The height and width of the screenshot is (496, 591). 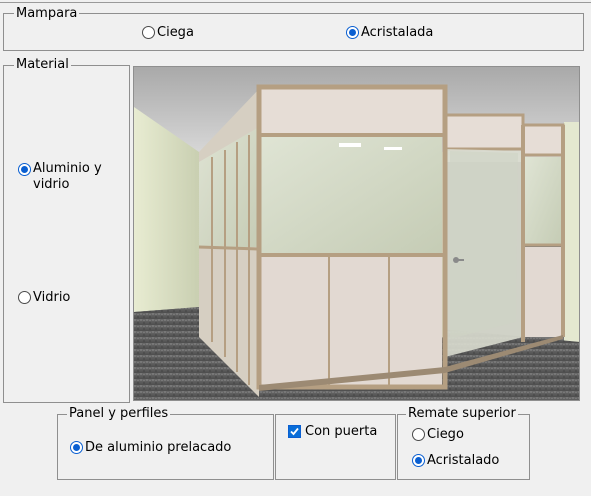 I want to click on radio-panel-aluminio-prelacado: De aluminio prelacado, so click(x=150, y=447).